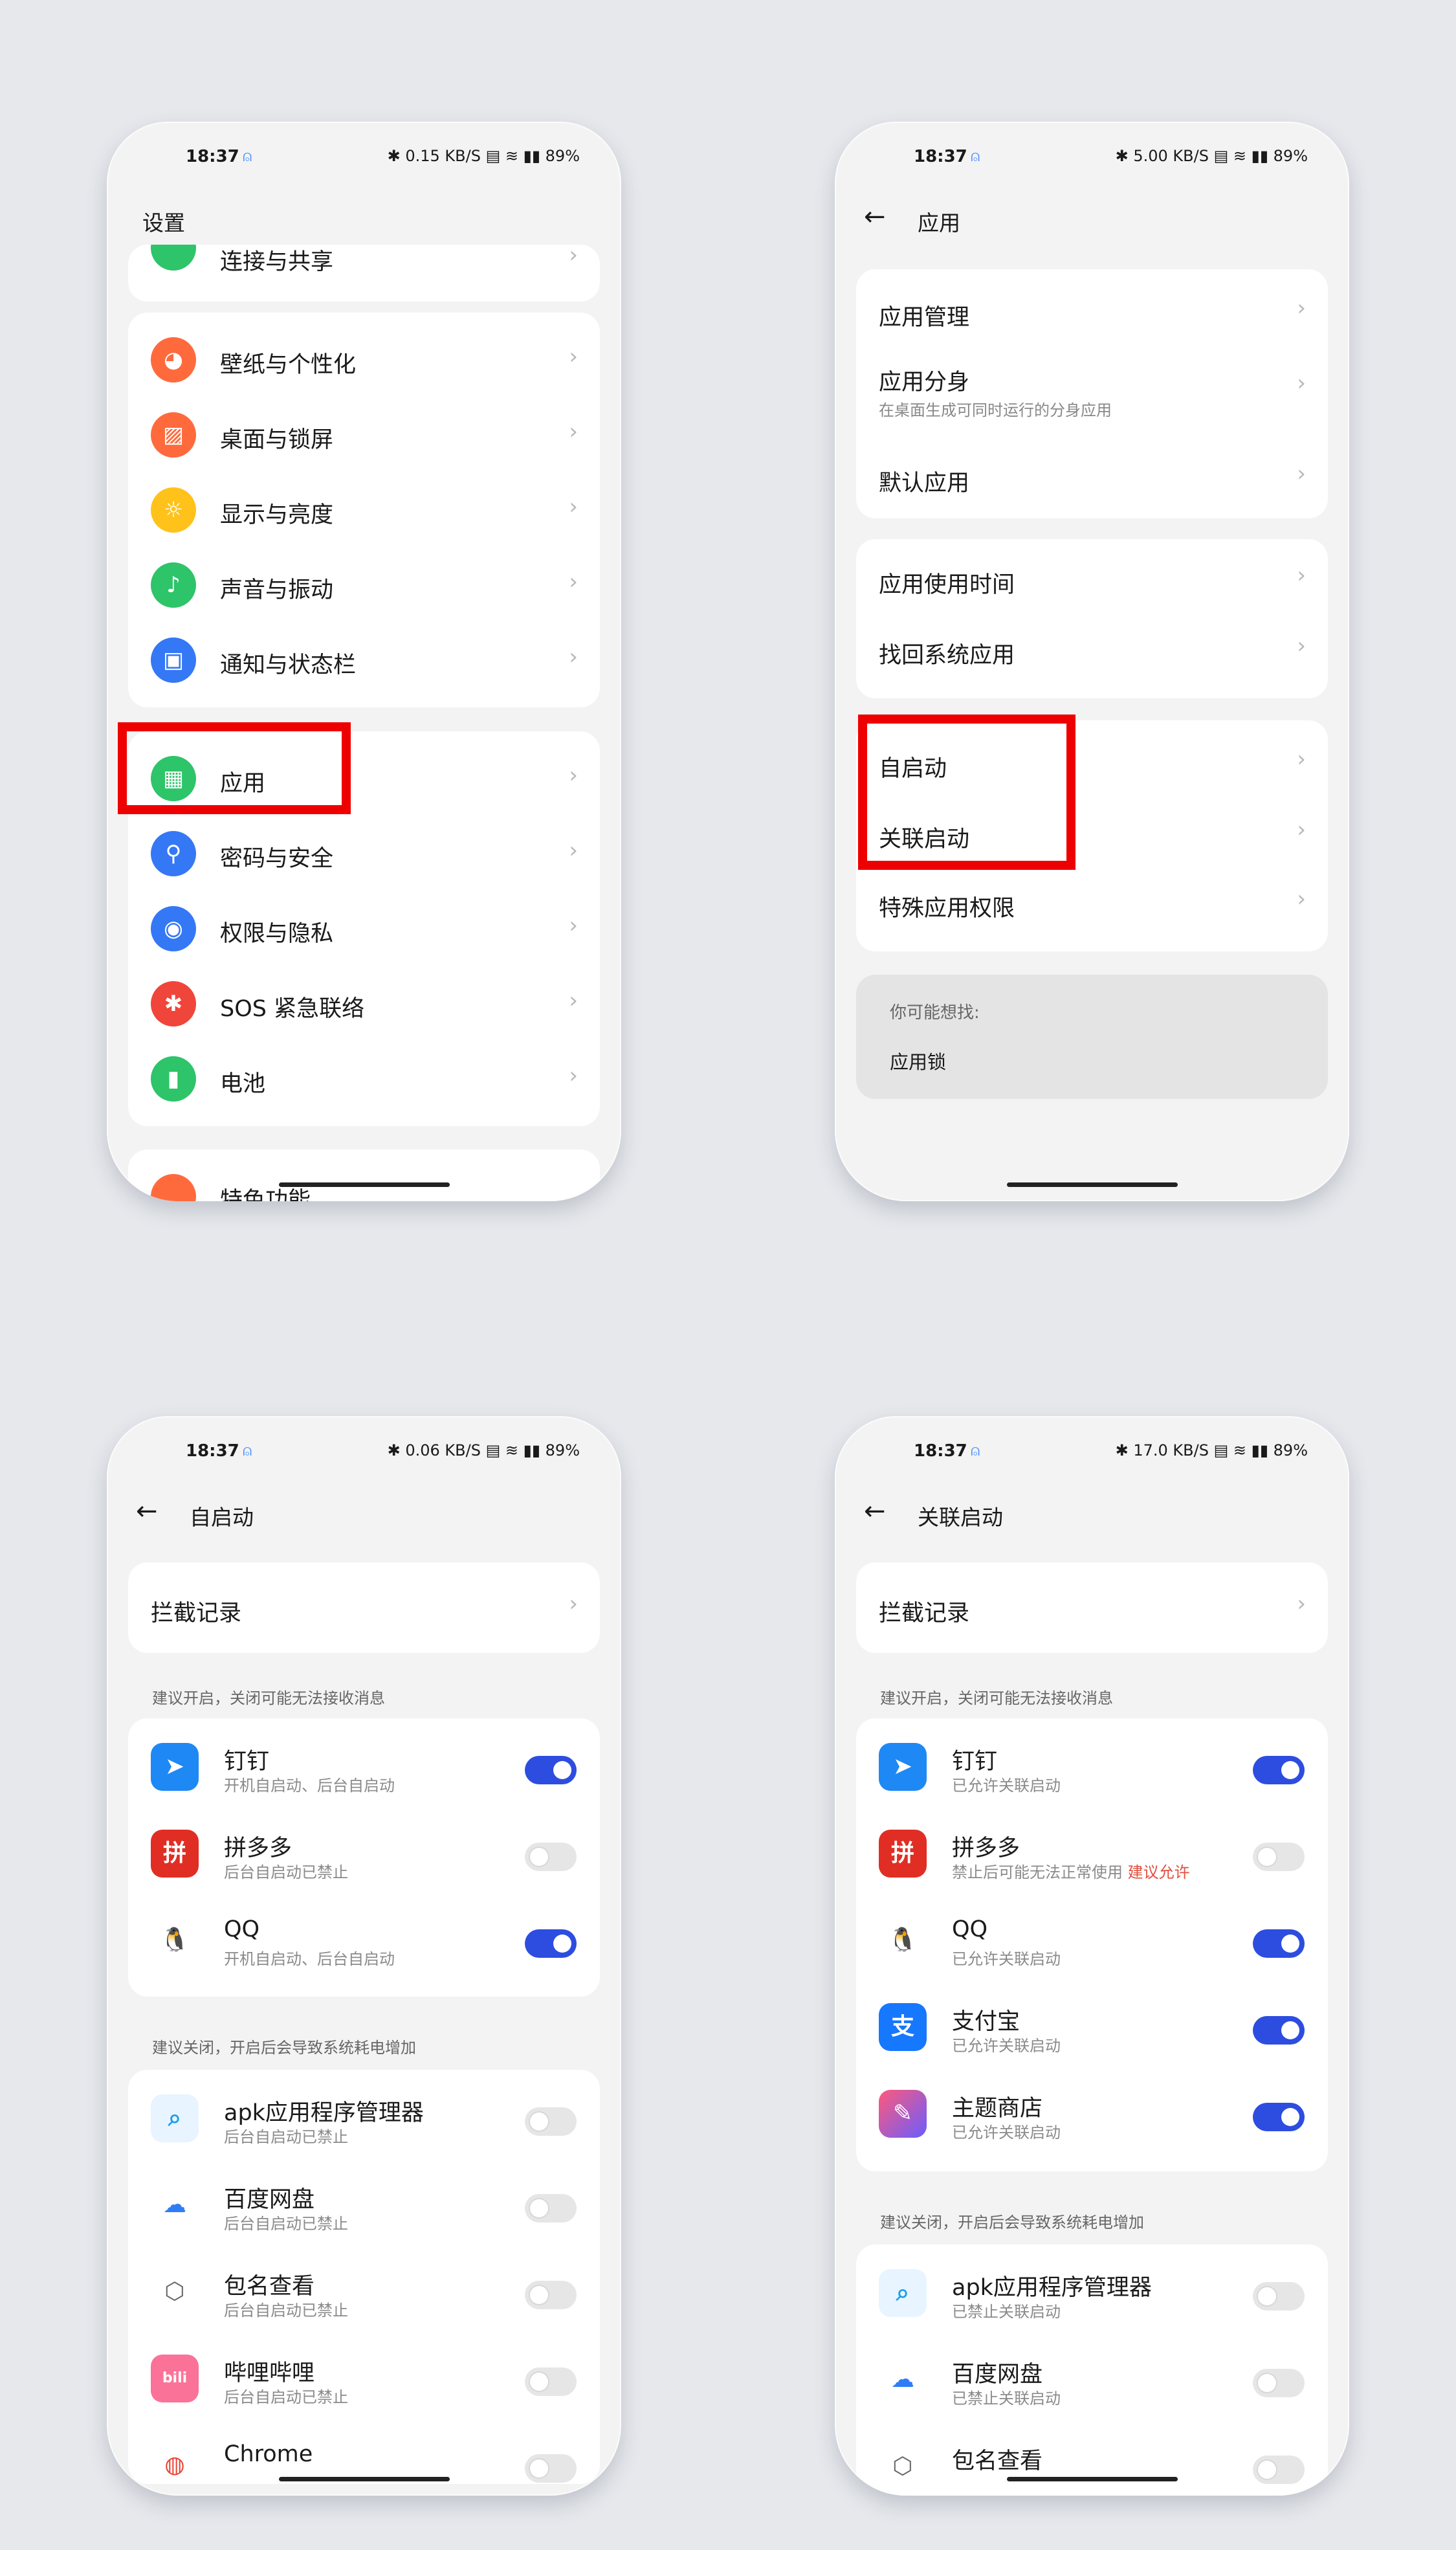  I want to click on app-status: 开机自启动、后台自启动, so click(309, 1959).